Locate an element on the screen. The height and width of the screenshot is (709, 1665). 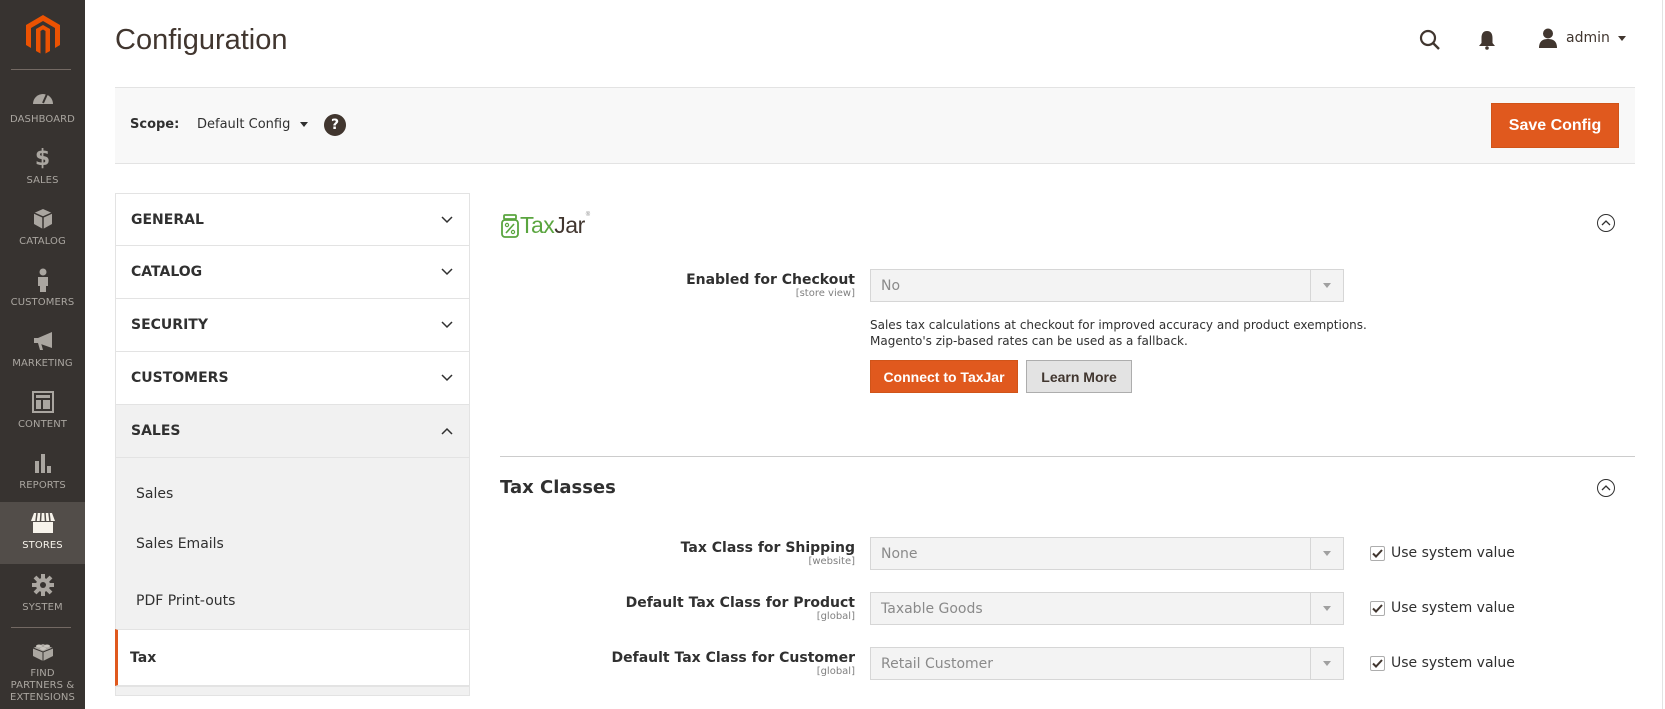
notifications-button is located at coordinates (1487, 40).